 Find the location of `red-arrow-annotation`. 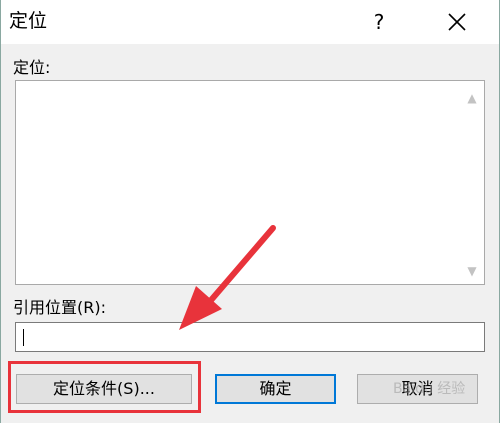

red-arrow-annotation is located at coordinates (227, 277).